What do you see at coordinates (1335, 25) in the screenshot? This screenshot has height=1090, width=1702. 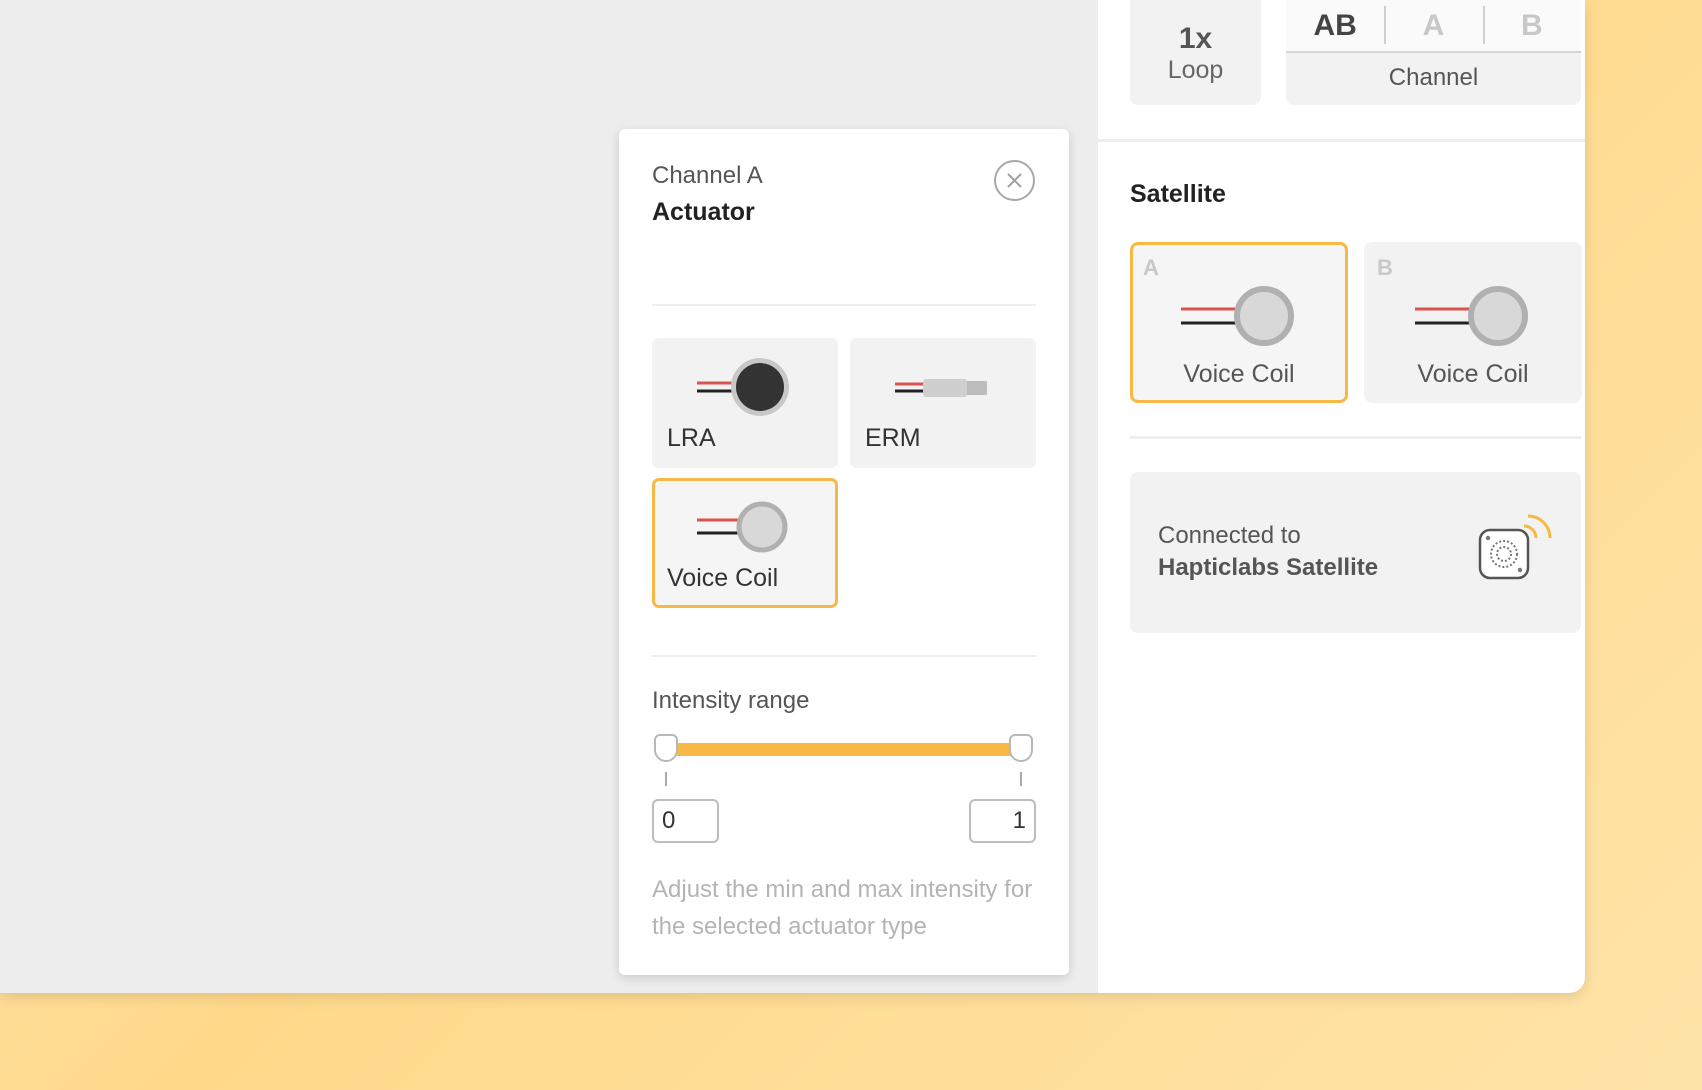 I see `channel-tab-ab: AB` at bounding box center [1335, 25].